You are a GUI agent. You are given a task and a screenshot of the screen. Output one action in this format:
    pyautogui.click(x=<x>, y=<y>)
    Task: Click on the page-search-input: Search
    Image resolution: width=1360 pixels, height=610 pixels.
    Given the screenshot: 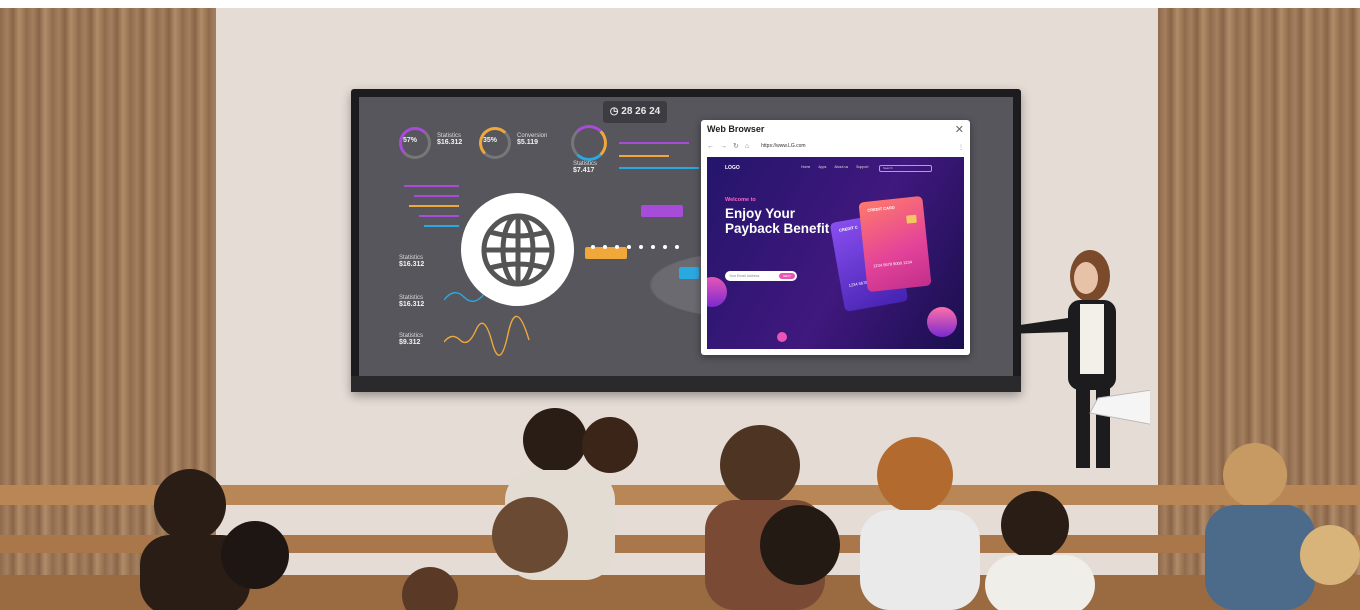 What is the action you would take?
    pyautogui.click(x=905, y=168)
    